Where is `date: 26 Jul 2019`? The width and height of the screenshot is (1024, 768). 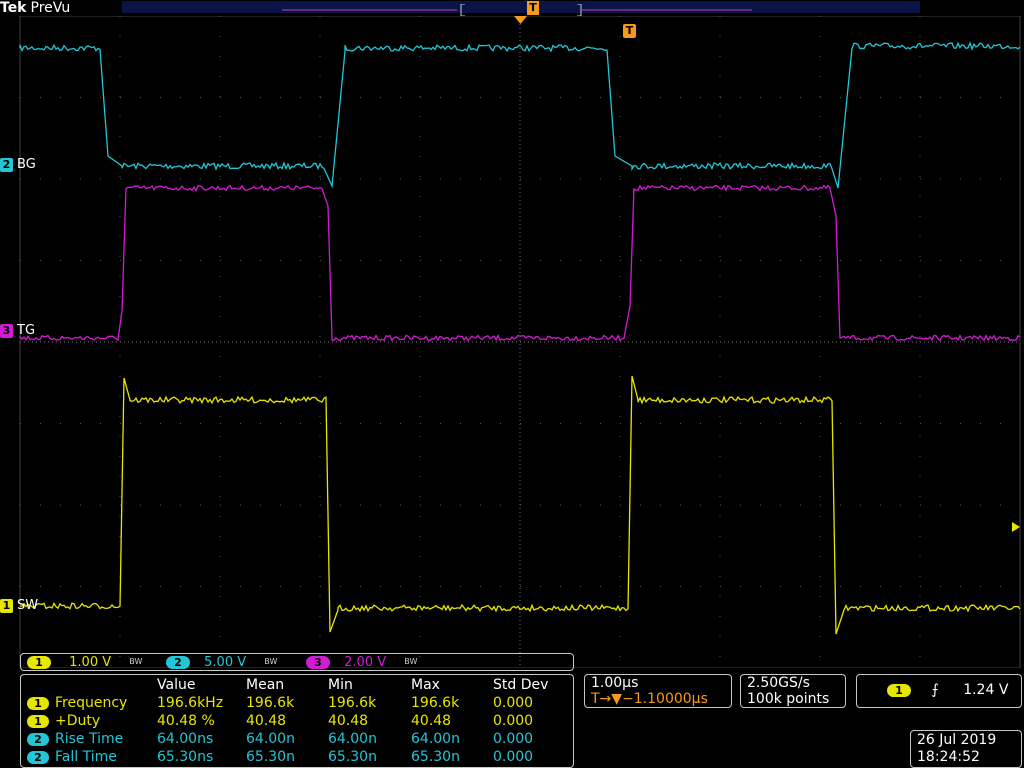 date: 26 Jul 2019 is located at coordinates (957, 740).